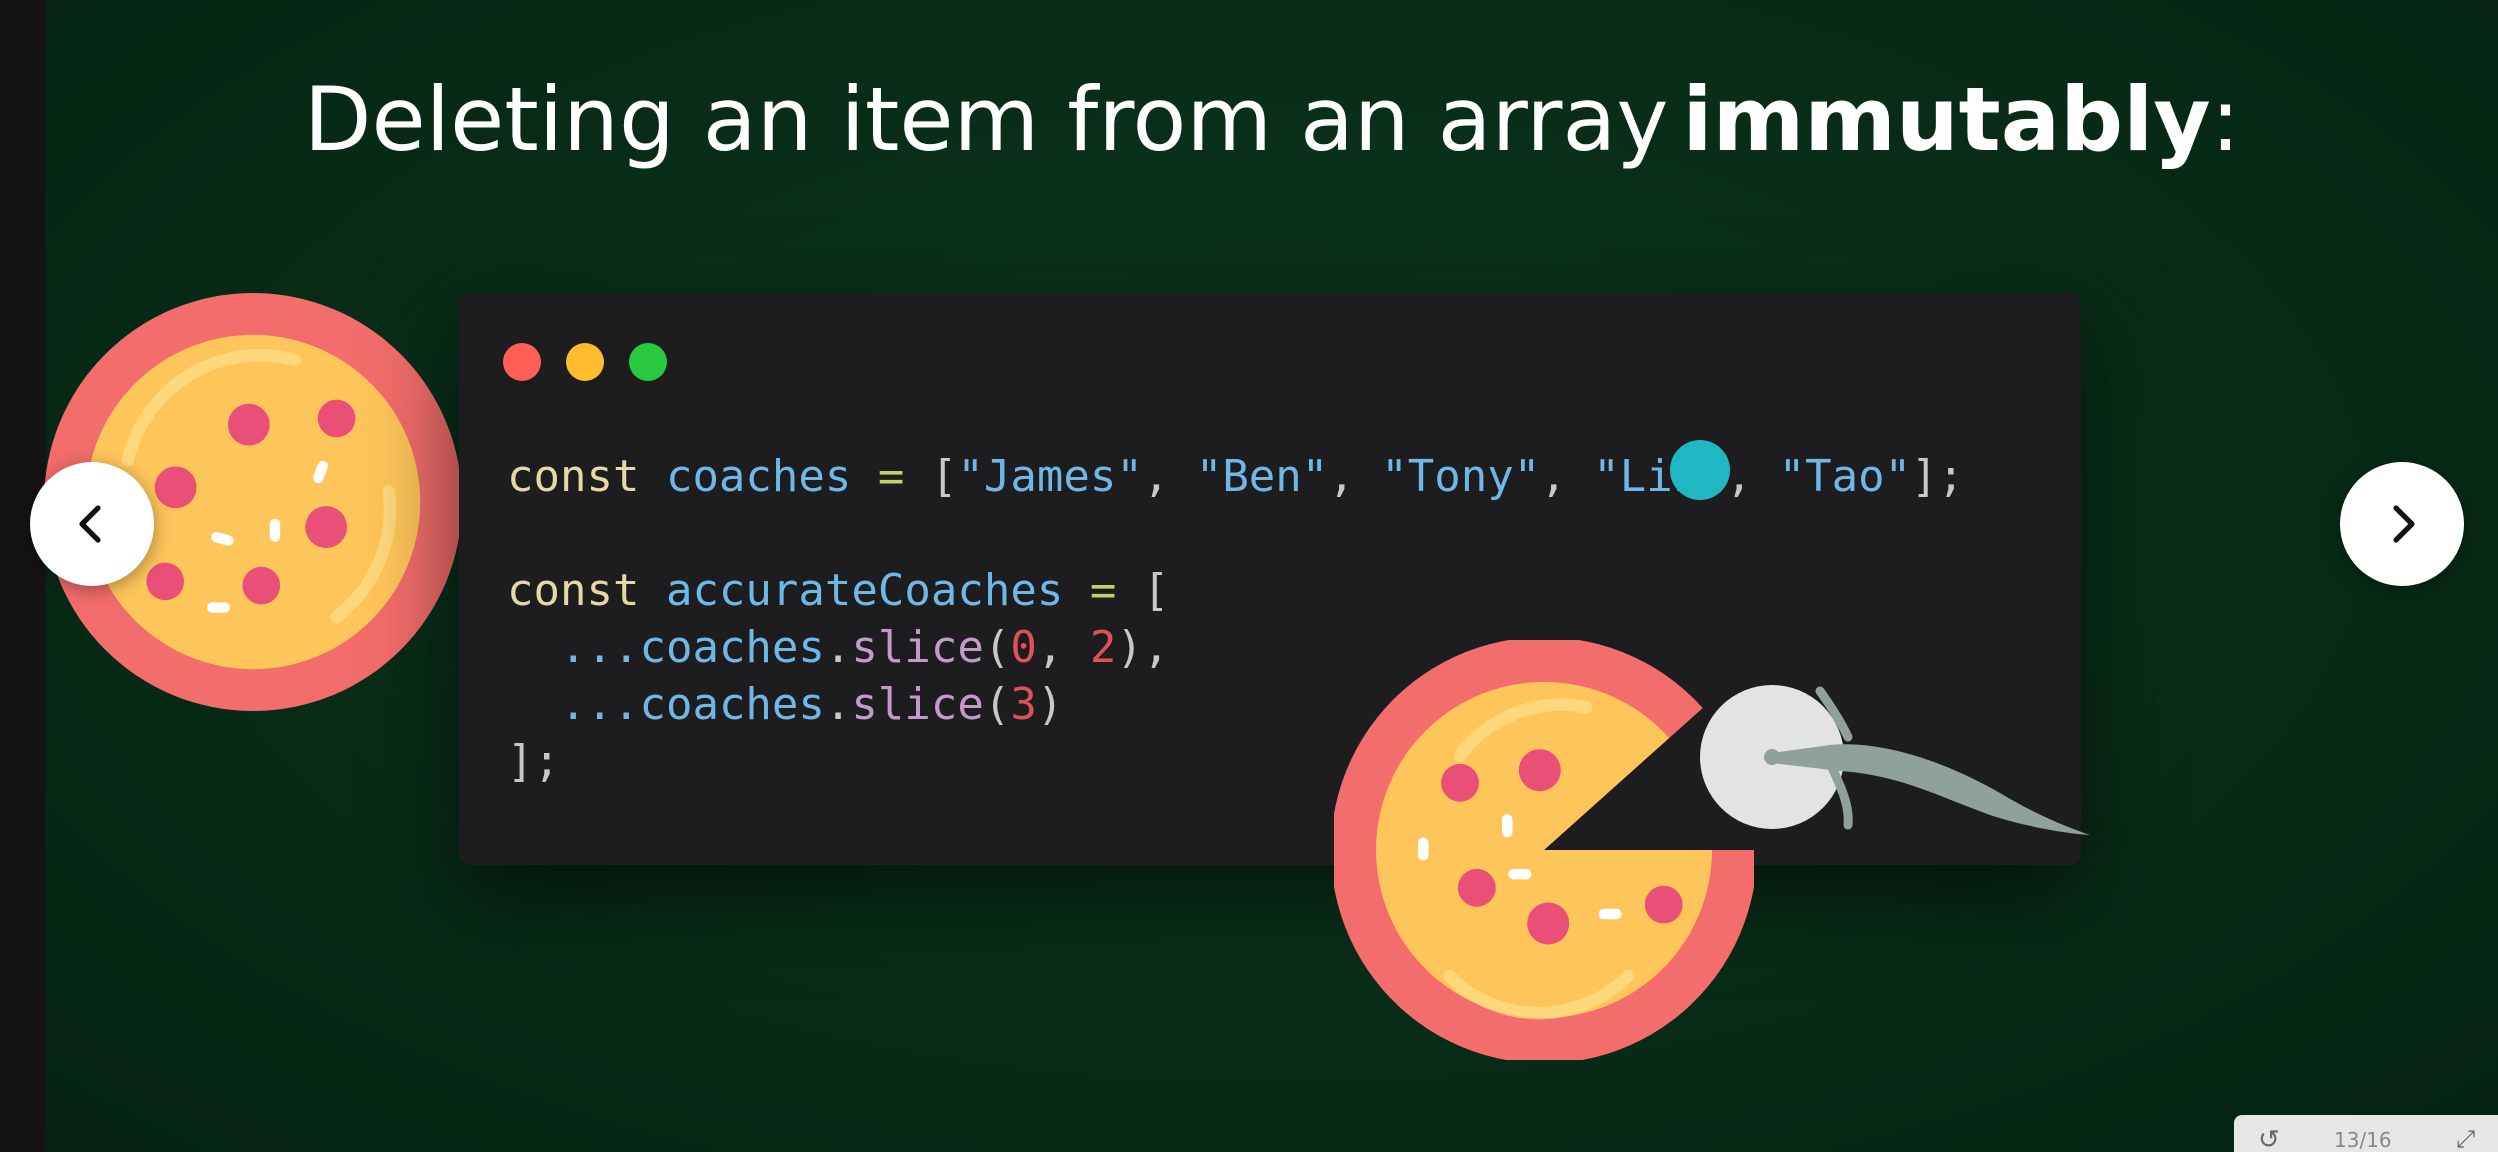  Describe the element at coordinates (864, 647) in the screenshot. I see `code-line: ...coaches.slice(0, 2),` at that location.